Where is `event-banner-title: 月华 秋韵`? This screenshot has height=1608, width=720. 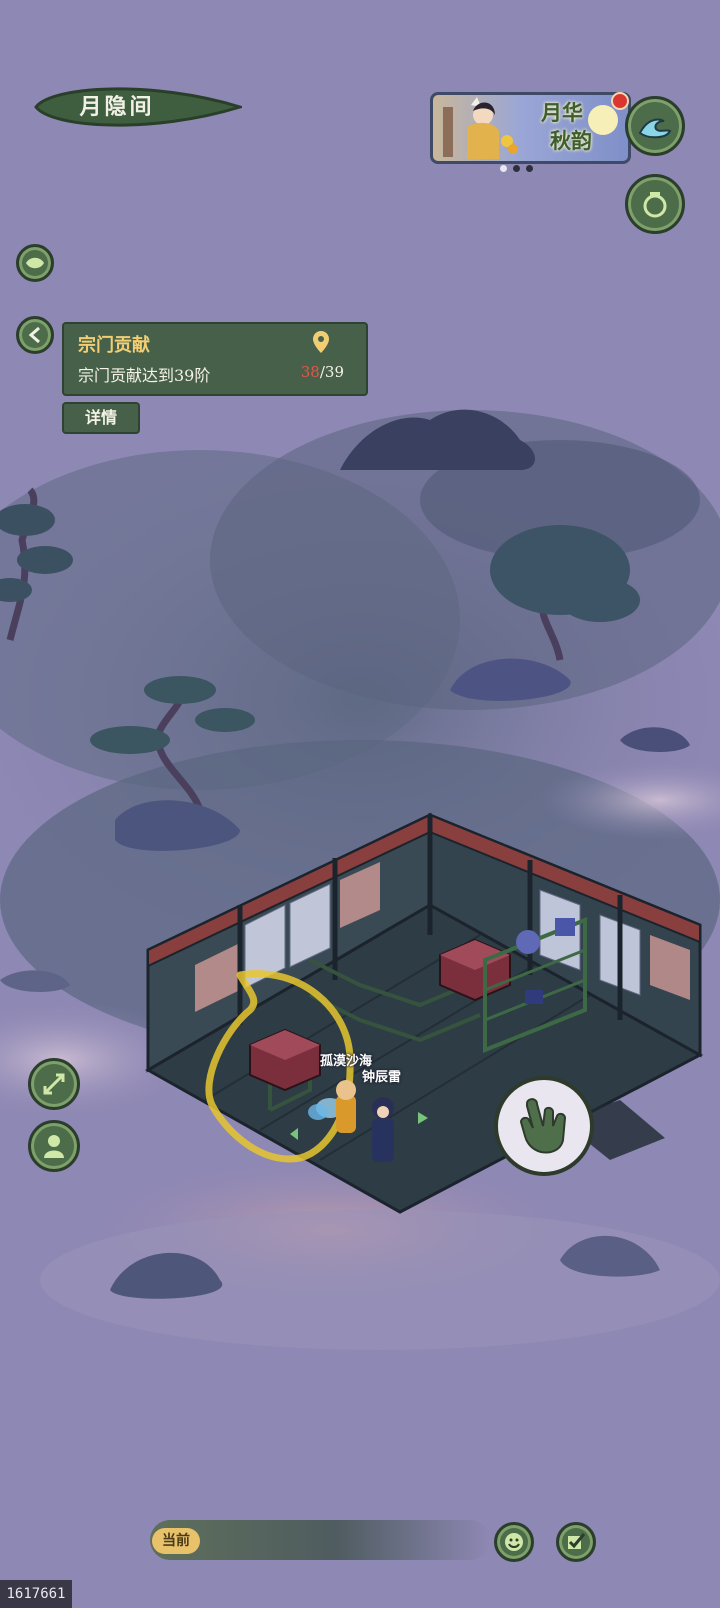 event-banner-title: 月华 秋韵 is located at coordinates (562, 127).